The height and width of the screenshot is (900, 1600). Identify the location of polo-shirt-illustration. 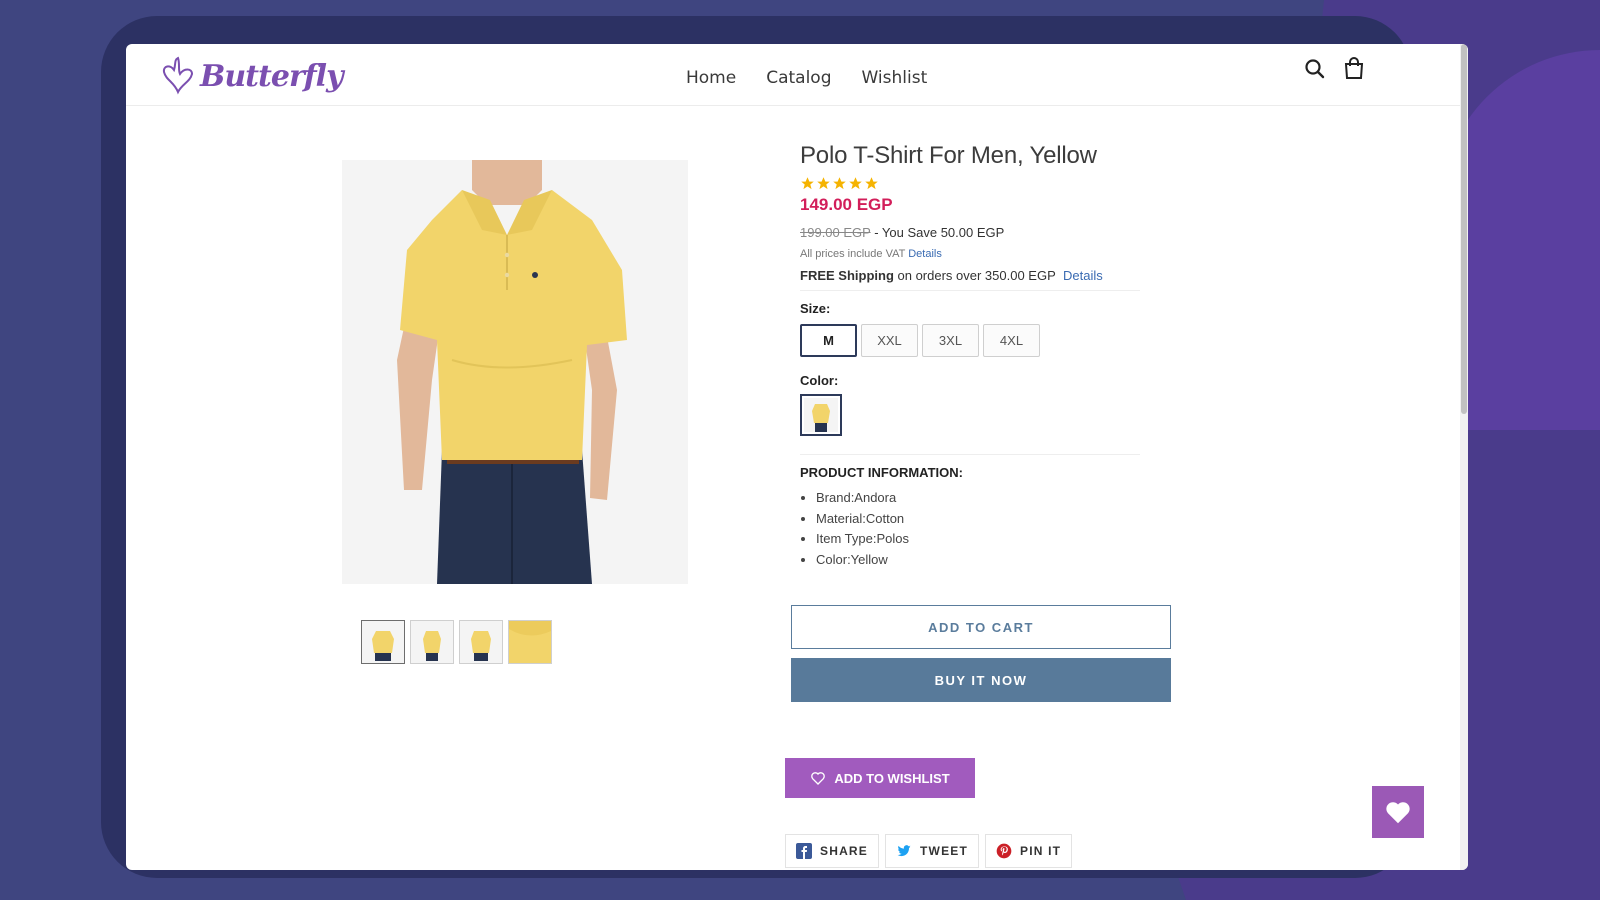
(515, 372).